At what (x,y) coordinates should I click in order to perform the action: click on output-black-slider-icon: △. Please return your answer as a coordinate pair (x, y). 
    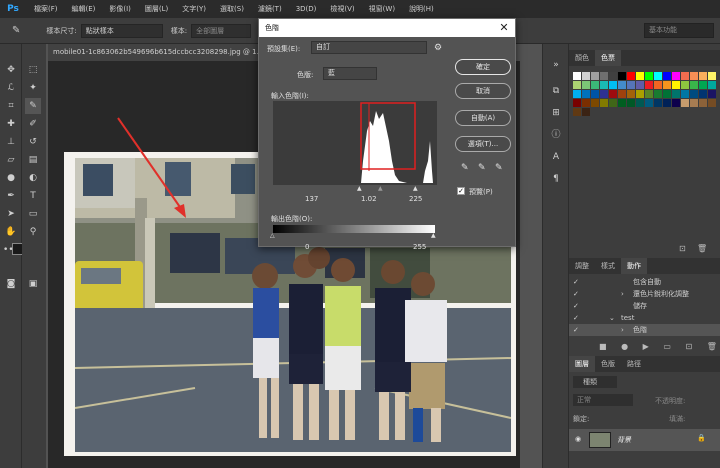
    Looking at the image, I should click on (272, 235).